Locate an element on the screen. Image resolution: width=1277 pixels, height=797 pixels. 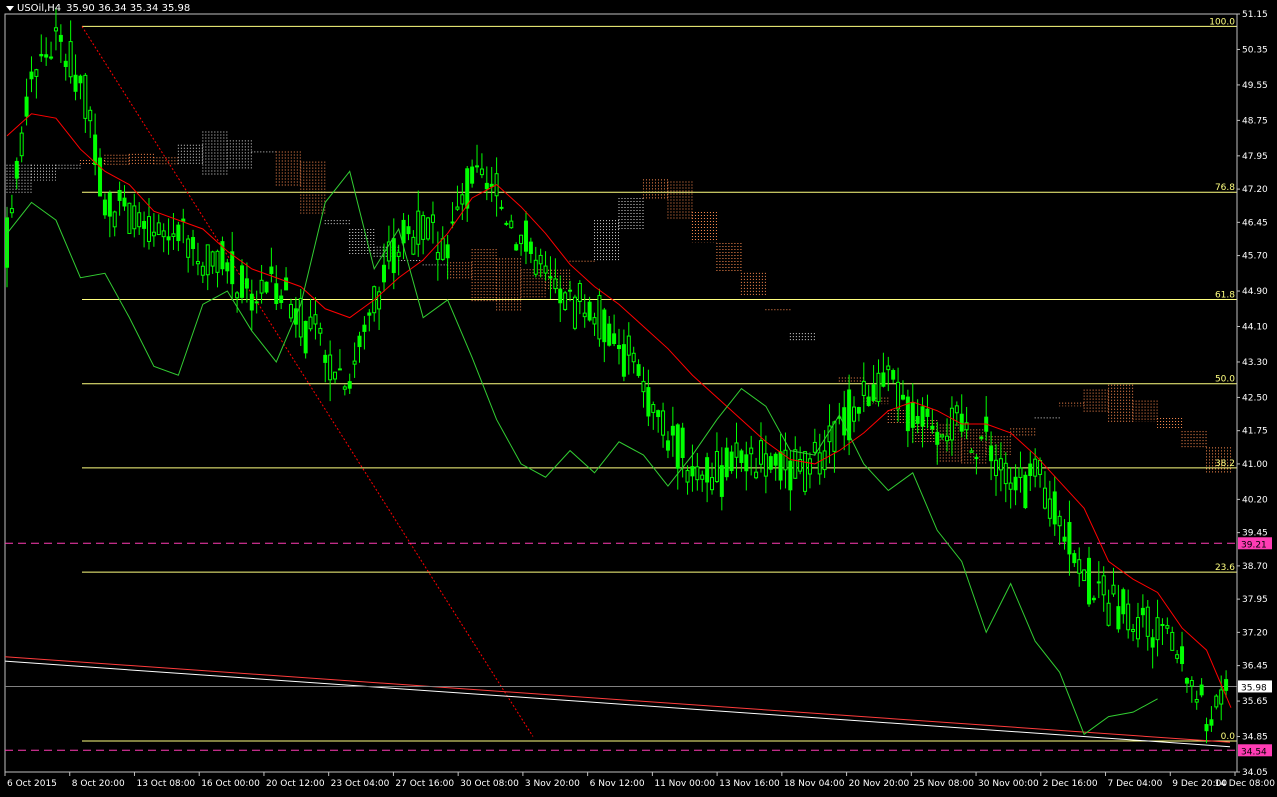
price-axis-label: 41.00 is located at coordinates (1255, 465).